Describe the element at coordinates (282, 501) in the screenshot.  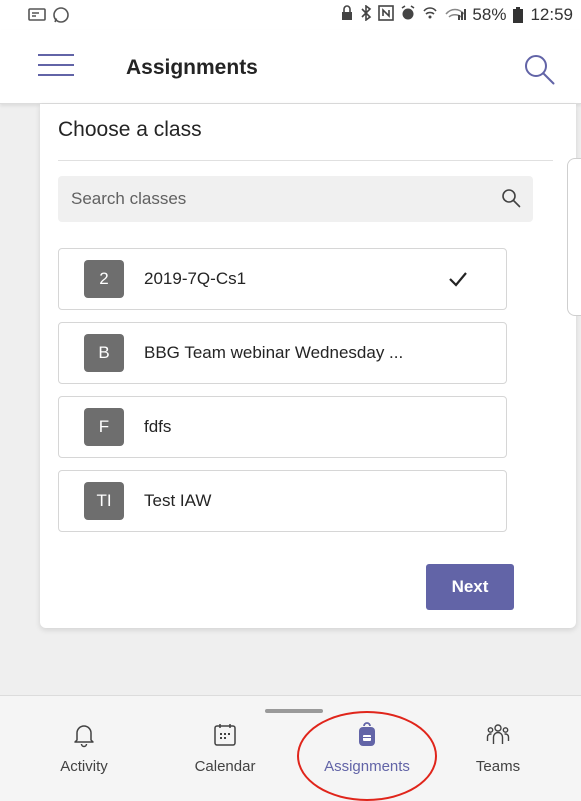
I see `class-item-test-iaw: TI Test IAW` at that location.